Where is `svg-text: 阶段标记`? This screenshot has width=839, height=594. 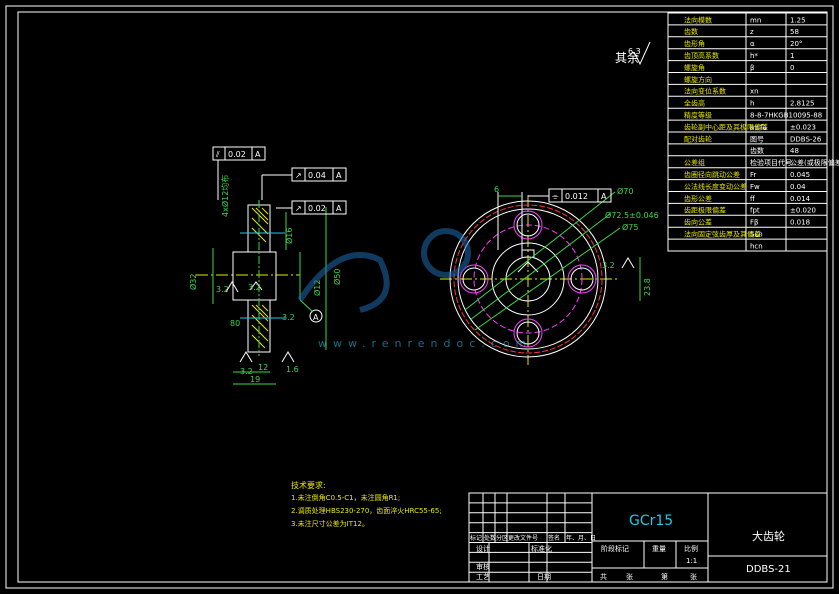
svg-text: 阶段标记 is located at coordinates (615, 548).